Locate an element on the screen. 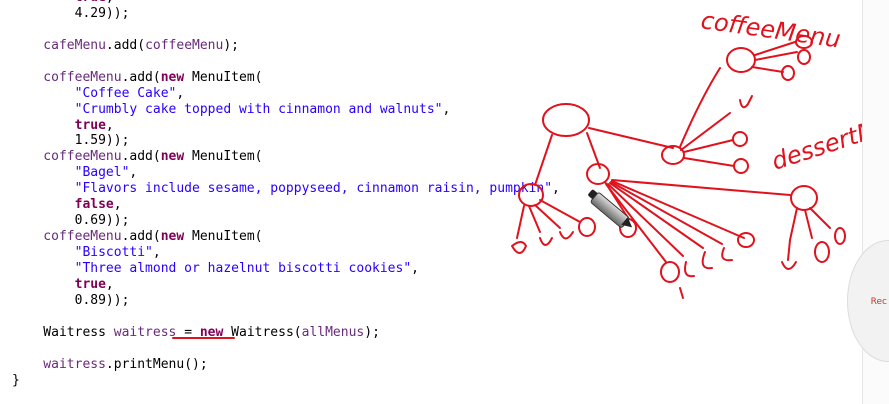 The image size is (889, 404). coffee-menu-node is located at coordinates (673, 155).